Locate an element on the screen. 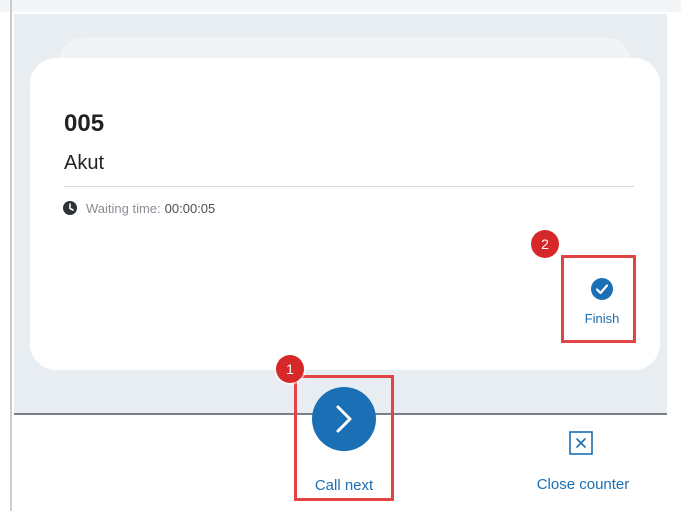 The height and width of the screenshot is (511, 681). waiting-time: Waiting time: 00:00:05 is located at coordinates (138, 208).